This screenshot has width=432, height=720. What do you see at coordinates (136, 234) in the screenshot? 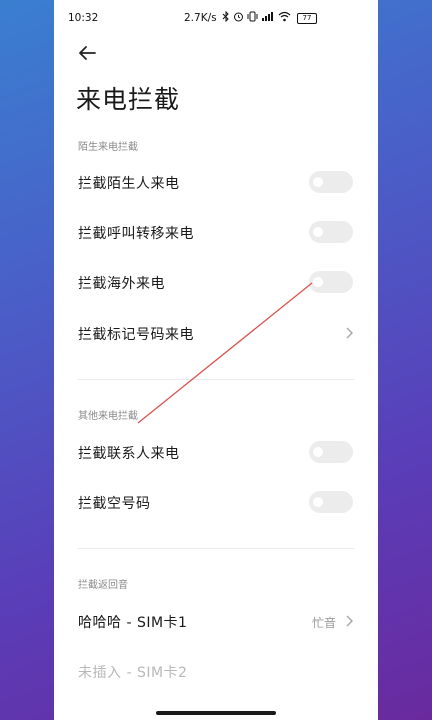
I see `setting-label: 拦截呼叫转移来电` at bounding box center [136, 234].